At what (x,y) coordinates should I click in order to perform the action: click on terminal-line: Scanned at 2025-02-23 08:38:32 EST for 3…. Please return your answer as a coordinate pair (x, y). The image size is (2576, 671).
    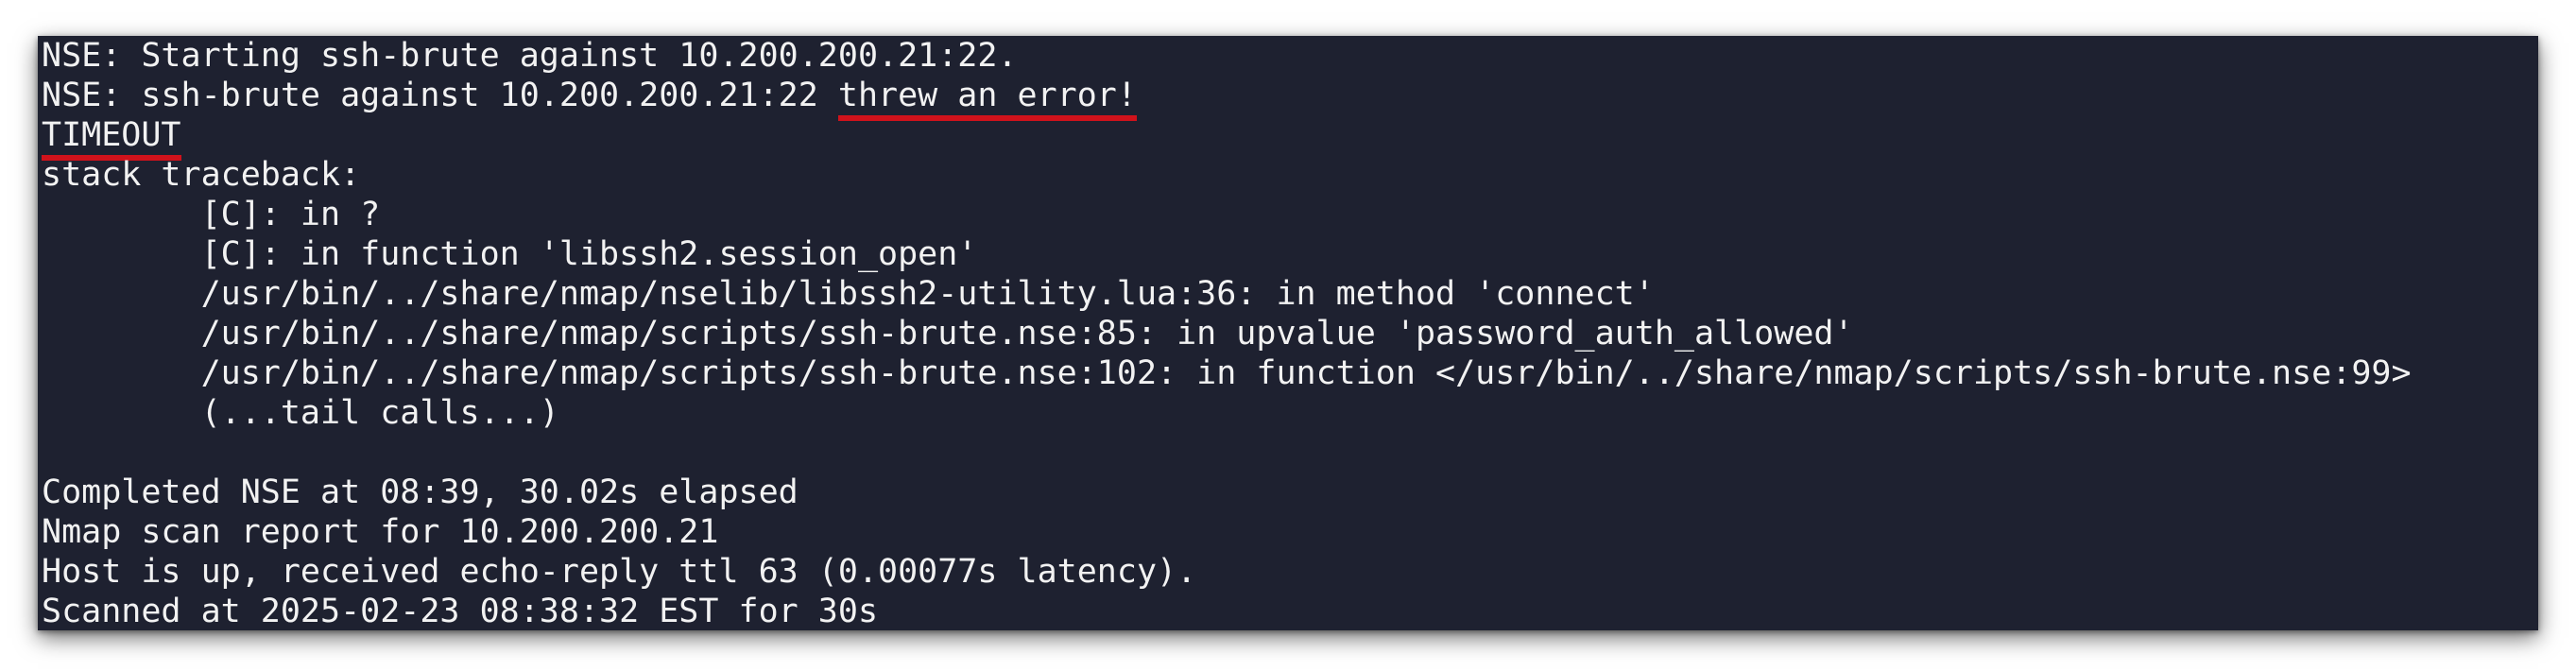
    Looking at the image, I should click on (460, 611).